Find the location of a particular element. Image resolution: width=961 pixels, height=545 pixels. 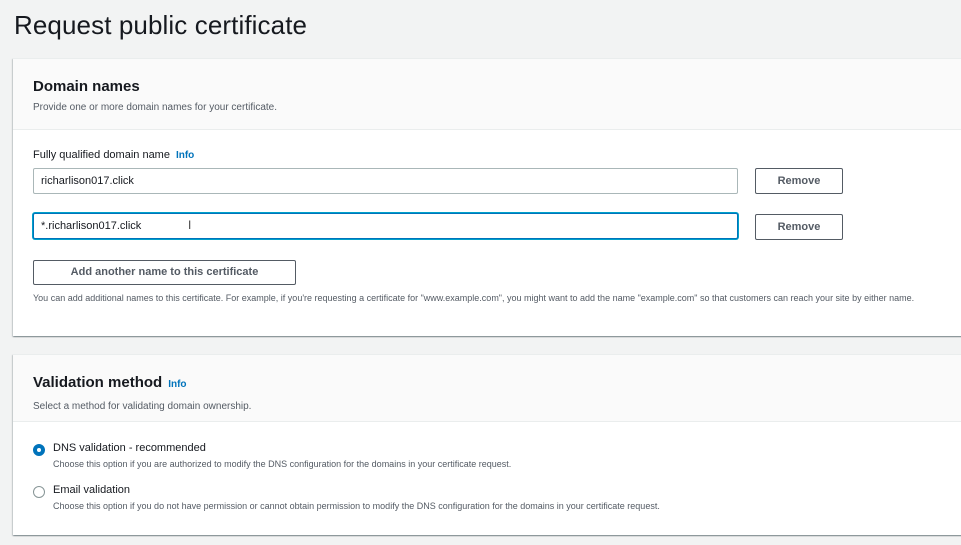

dns-validation-label: DNS validation - recommended is located at coordinates (129, 448).